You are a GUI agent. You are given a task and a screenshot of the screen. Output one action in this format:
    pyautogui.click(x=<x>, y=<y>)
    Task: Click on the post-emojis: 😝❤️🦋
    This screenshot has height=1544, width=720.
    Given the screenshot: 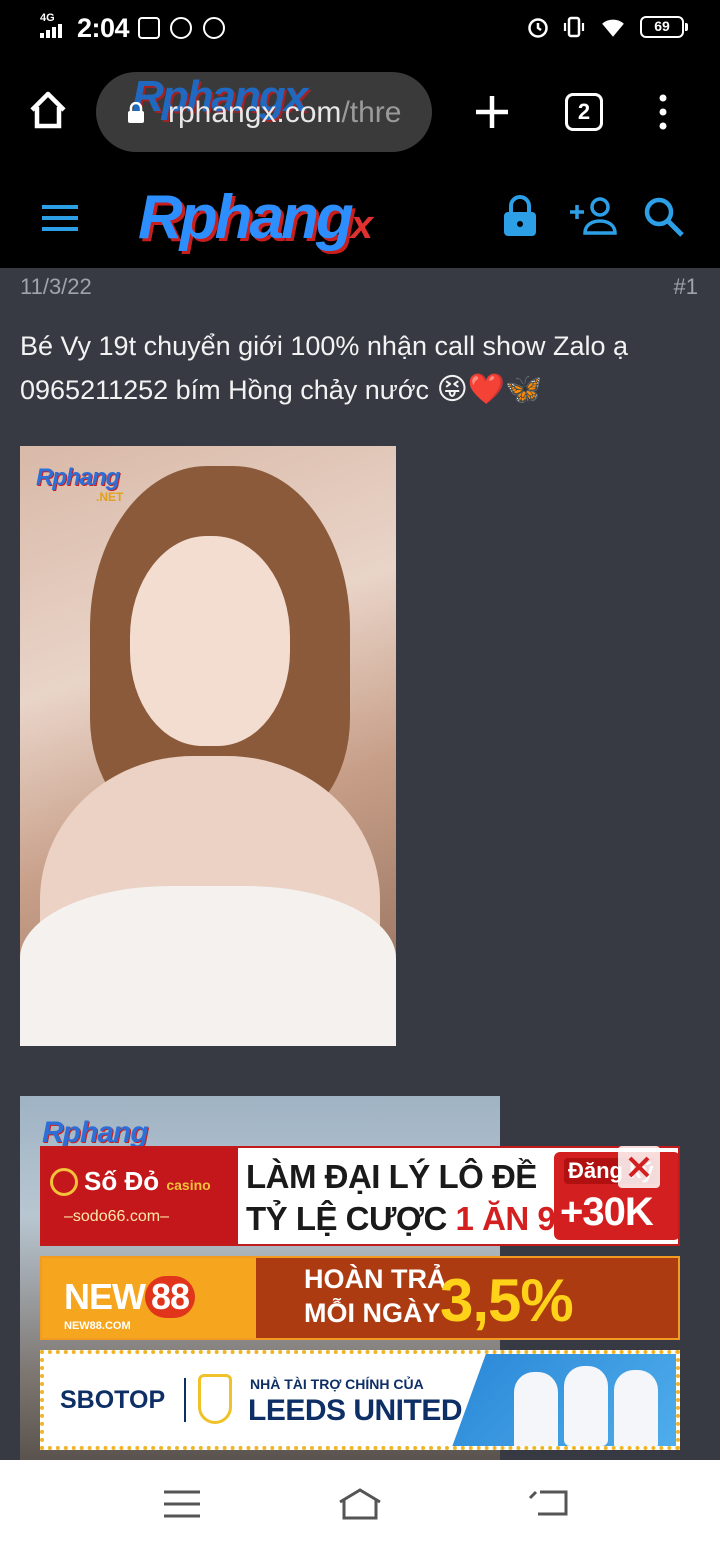 What is the action you would take?
    pyautogui.click(x=489, y=389)
    